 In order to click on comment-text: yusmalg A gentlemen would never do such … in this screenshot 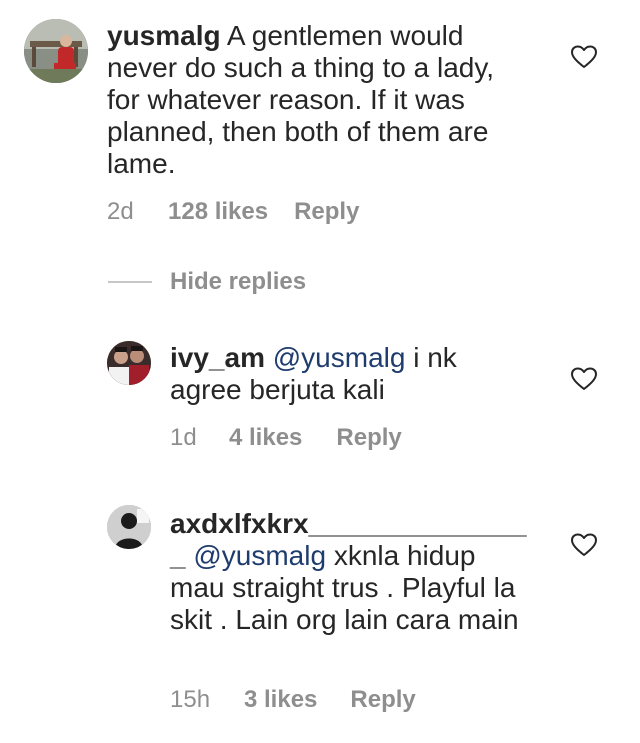, I will do `click(317, 100)`.